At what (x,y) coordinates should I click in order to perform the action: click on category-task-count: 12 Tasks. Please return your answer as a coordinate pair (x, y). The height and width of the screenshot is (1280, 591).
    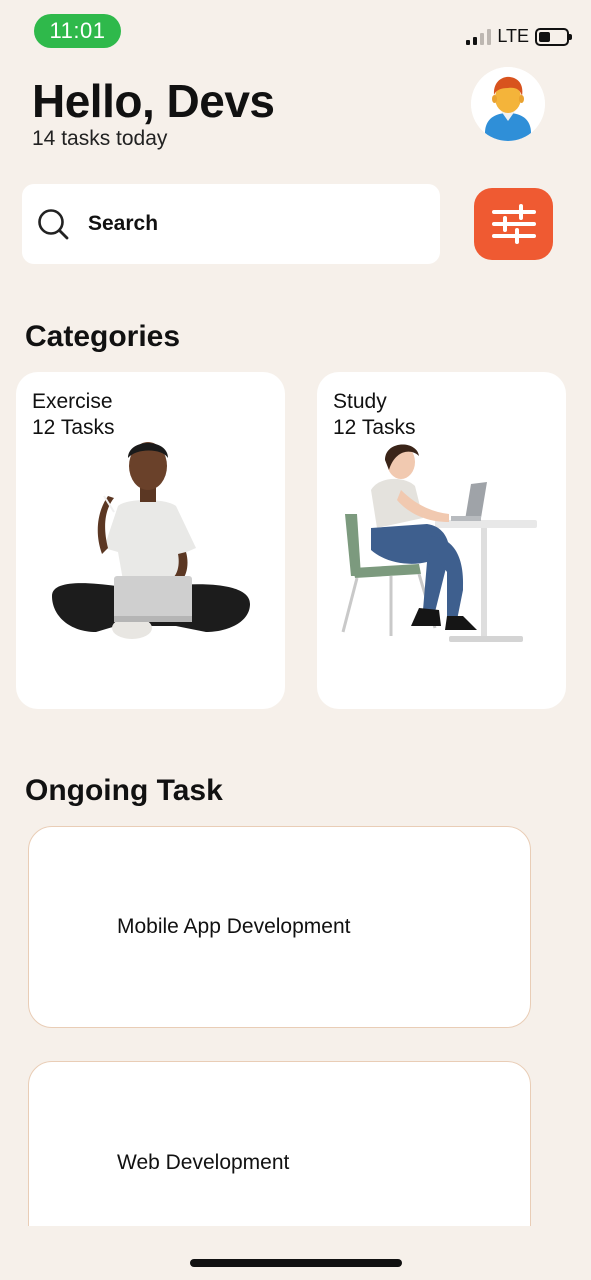
    Looking at the image, I should click on (374, 427).